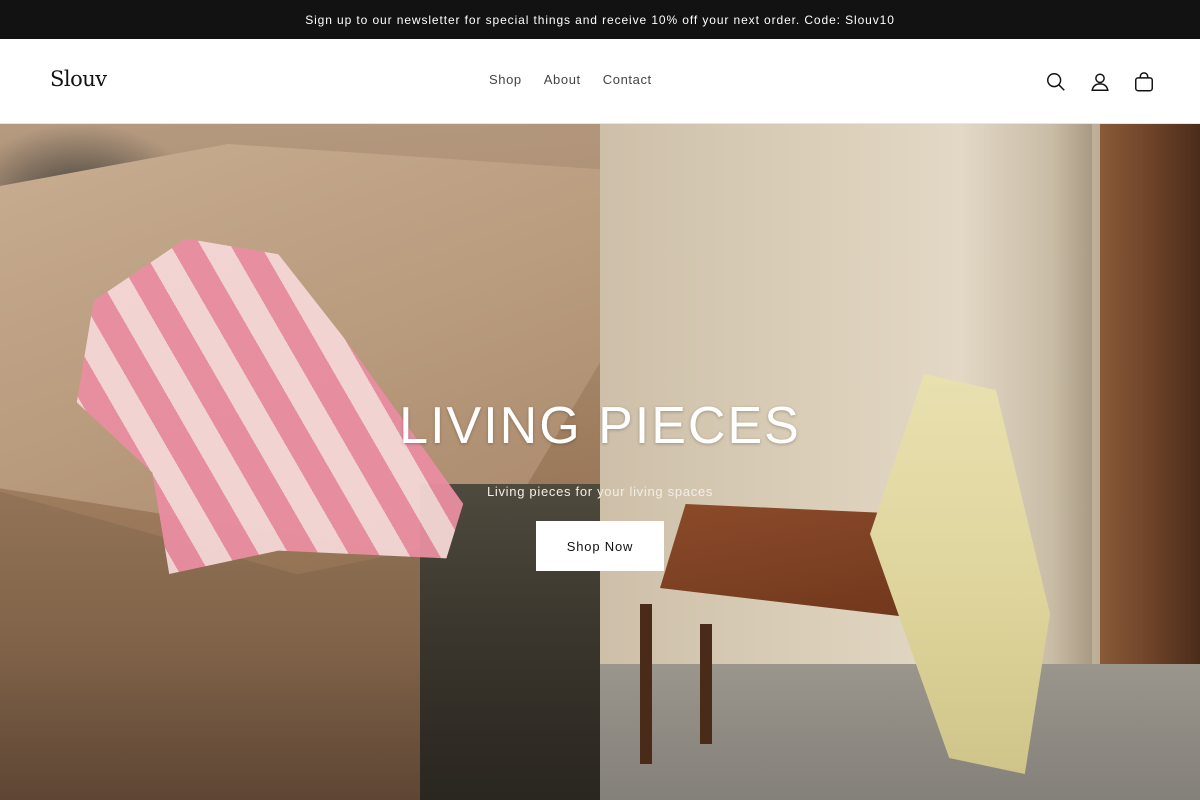 The width and height of the screenshot is (1200, 800). I want to click on main-nav: Shop About Contact, so click(570, 79).